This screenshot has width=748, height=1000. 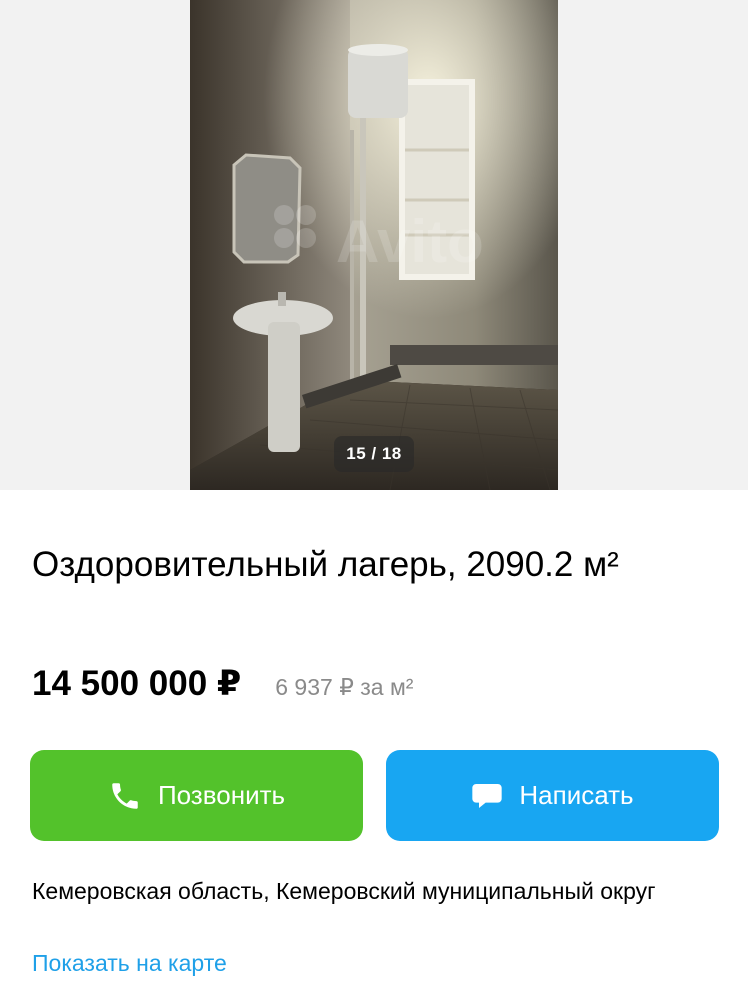 What do you see at coordinates (344, 687) in the screenshot?
I see `price-per-square-meter: 6 937 ₽ за м²` at bounding box center [344, 687].